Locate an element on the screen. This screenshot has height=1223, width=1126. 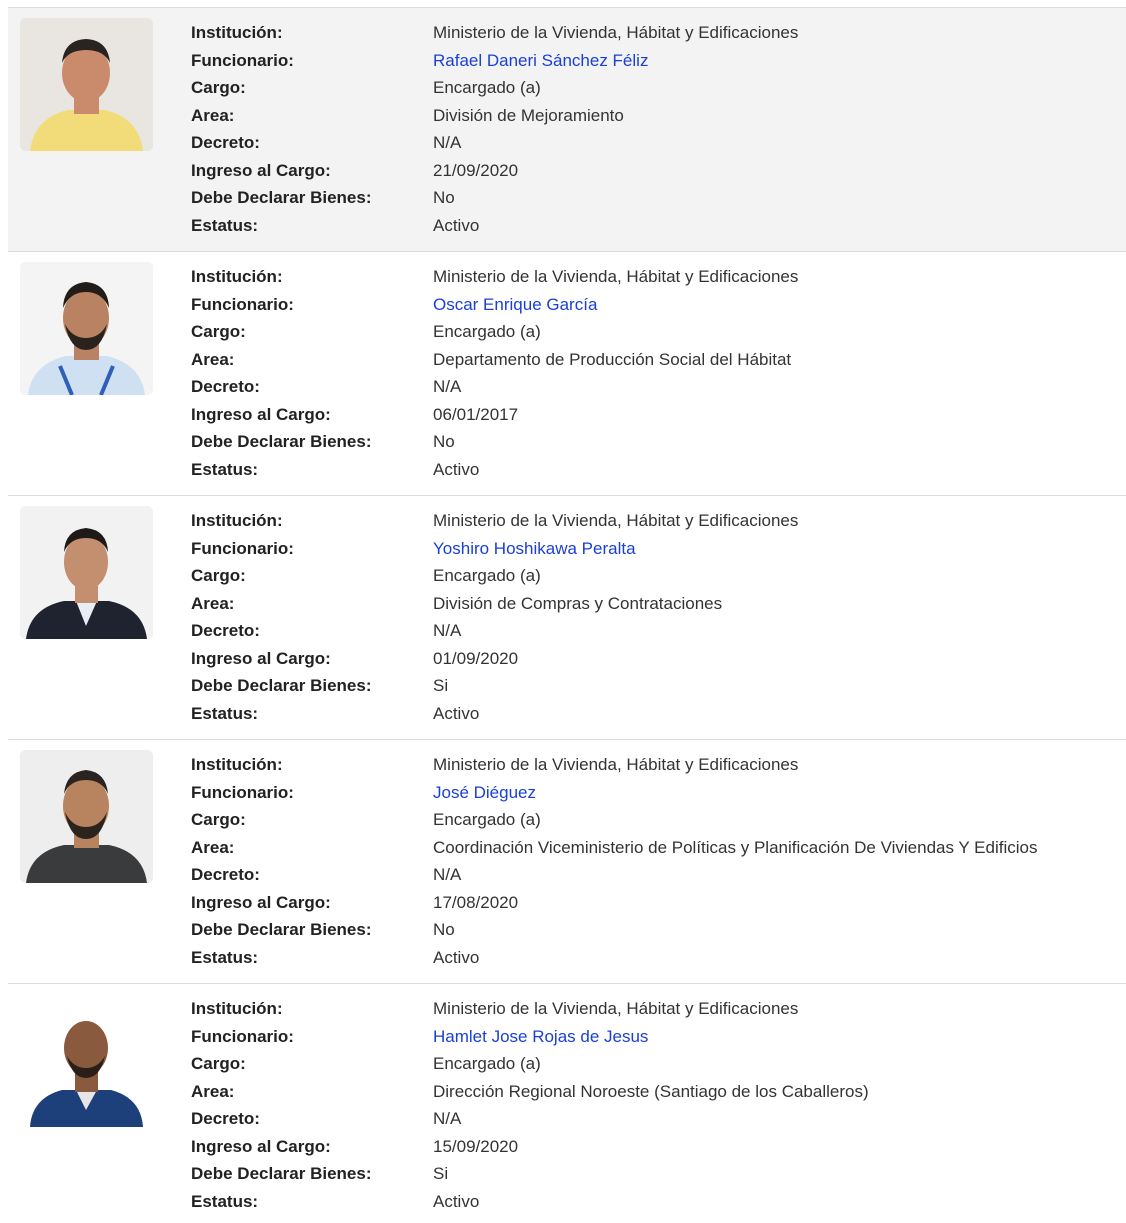
funcionario-link: José Diéguez is located at coordinates (484, 793).